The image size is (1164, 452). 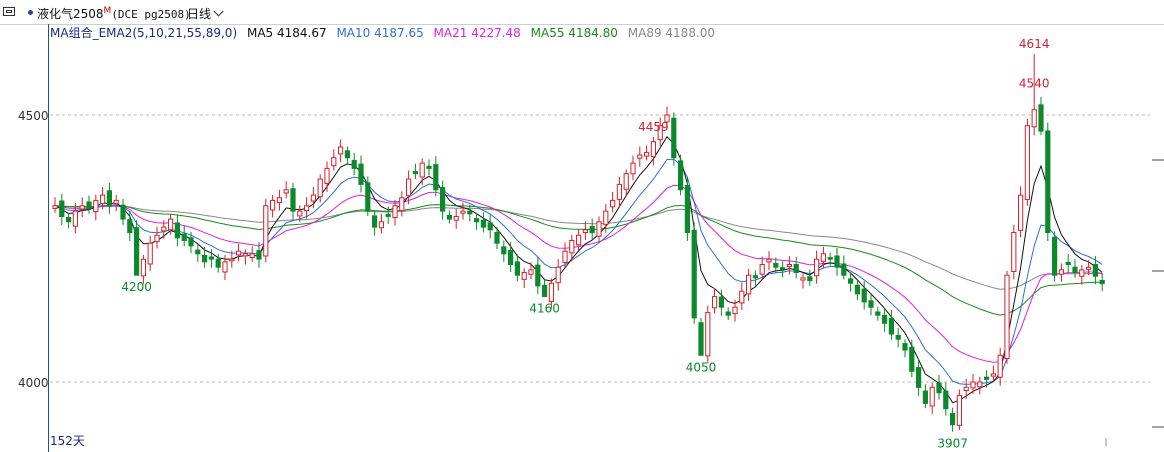 I want to click on extreme-label: 4200, so click(x=136, y=287).